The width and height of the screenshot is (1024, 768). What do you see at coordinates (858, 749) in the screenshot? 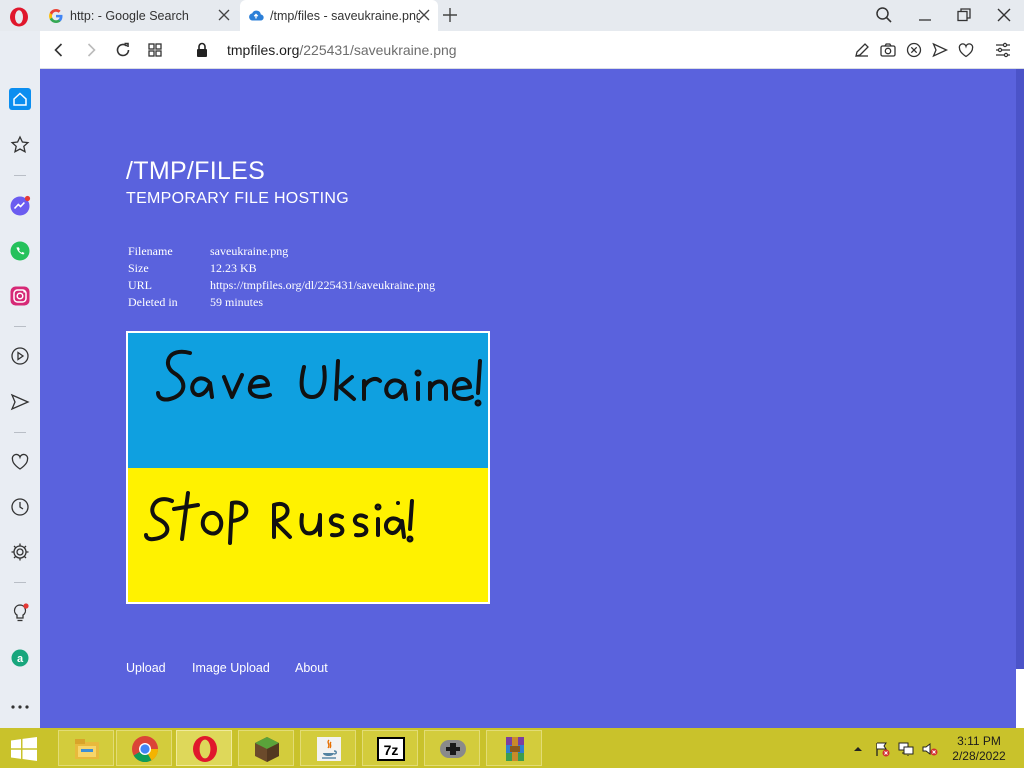
I see `show-hidden-icons-icon` at bounding box center [858, 749].